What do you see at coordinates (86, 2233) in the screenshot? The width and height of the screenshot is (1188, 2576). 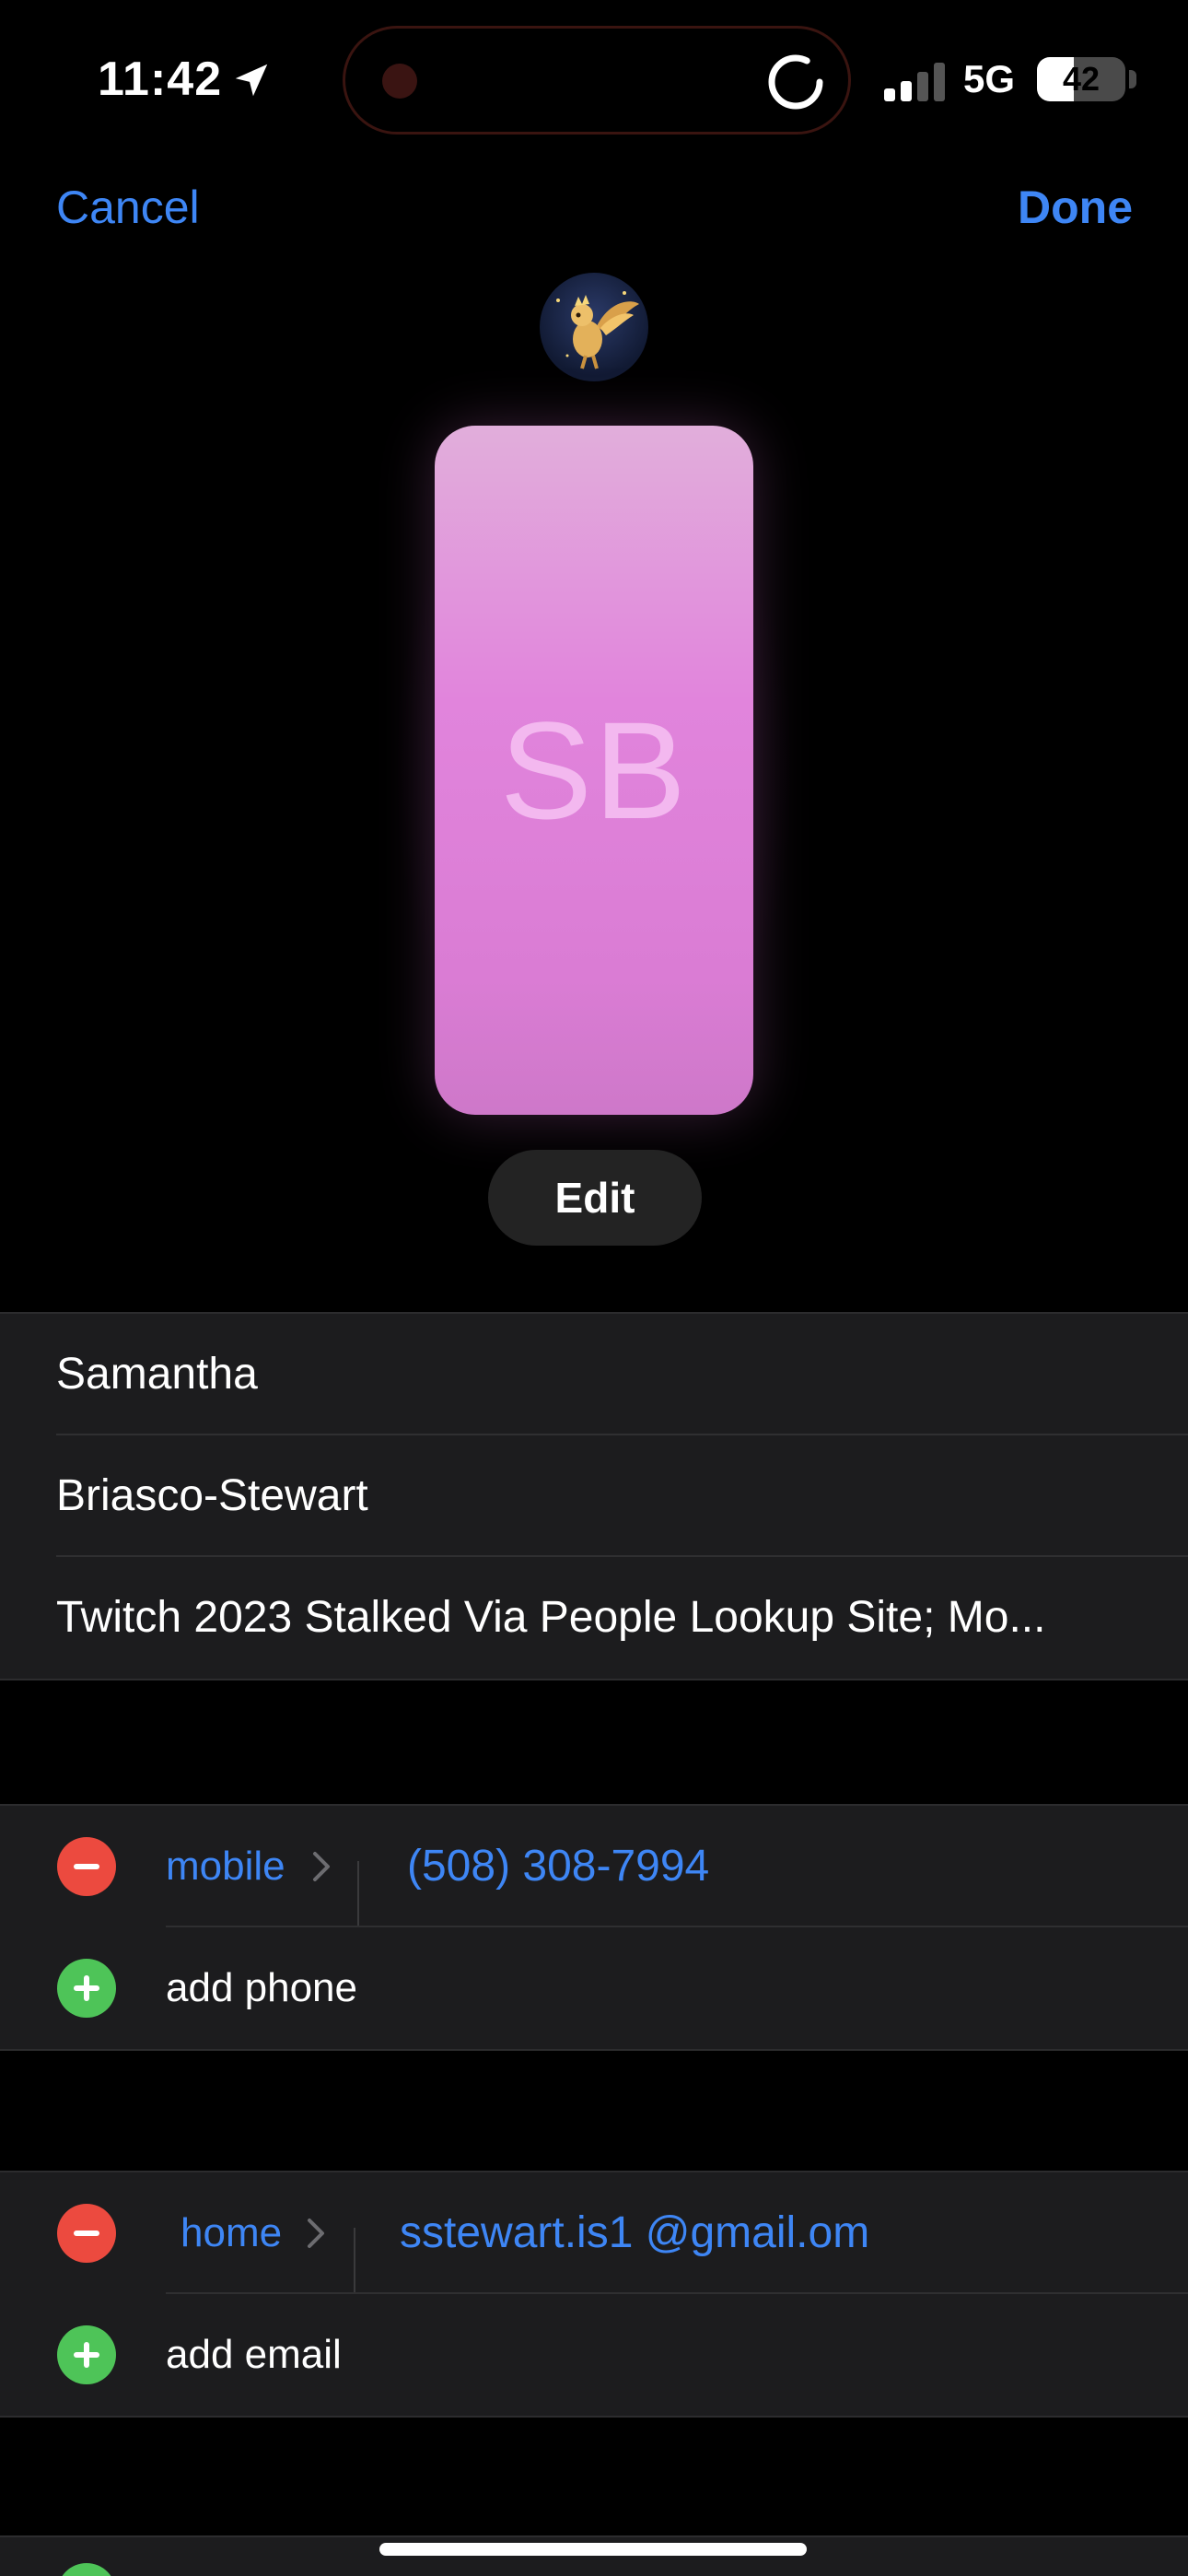 I see `remove-email-button` at bounding box center [86, 2233].